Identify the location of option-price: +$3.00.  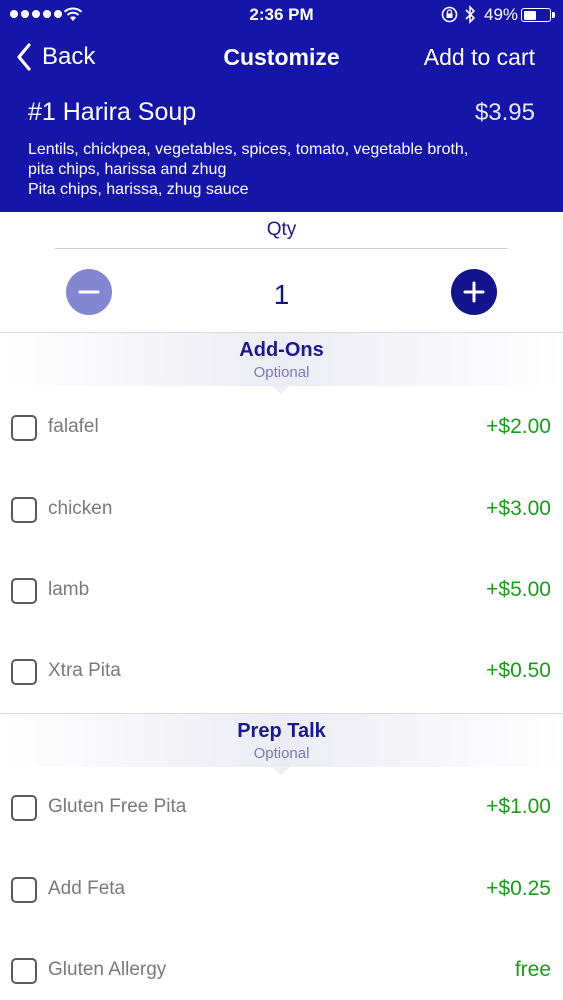
(518, 508).